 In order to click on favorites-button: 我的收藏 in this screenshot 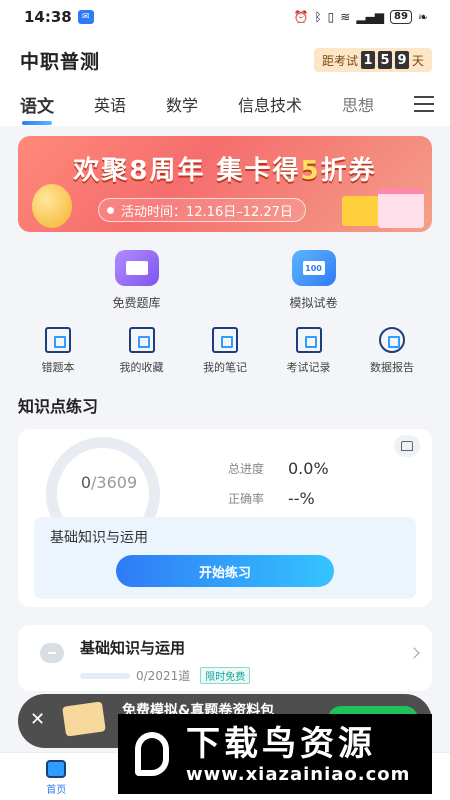, I will do `click(142, 351)`.